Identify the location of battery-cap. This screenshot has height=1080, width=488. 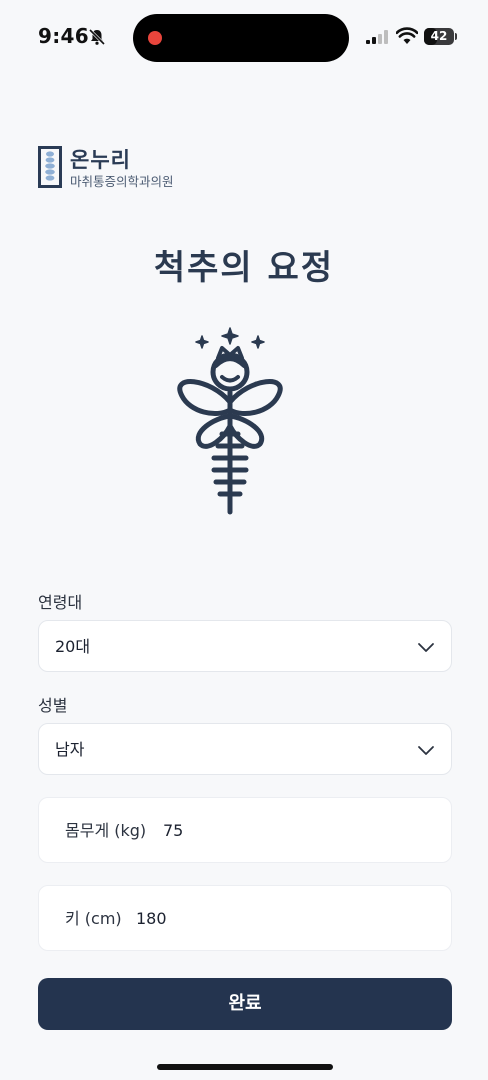
(456, 36).